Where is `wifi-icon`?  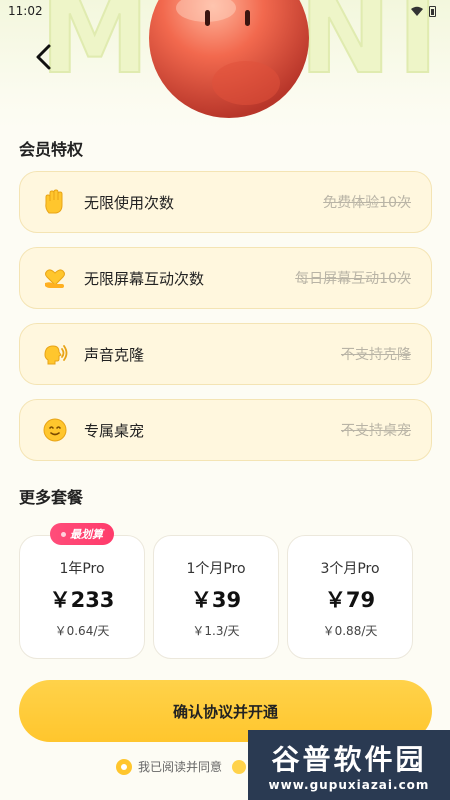 wifi-icon is located at coordinates (417, 11).